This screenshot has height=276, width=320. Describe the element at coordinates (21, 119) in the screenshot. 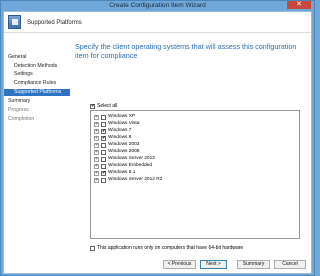

I see `nav-item-completion: Completion` at that location.